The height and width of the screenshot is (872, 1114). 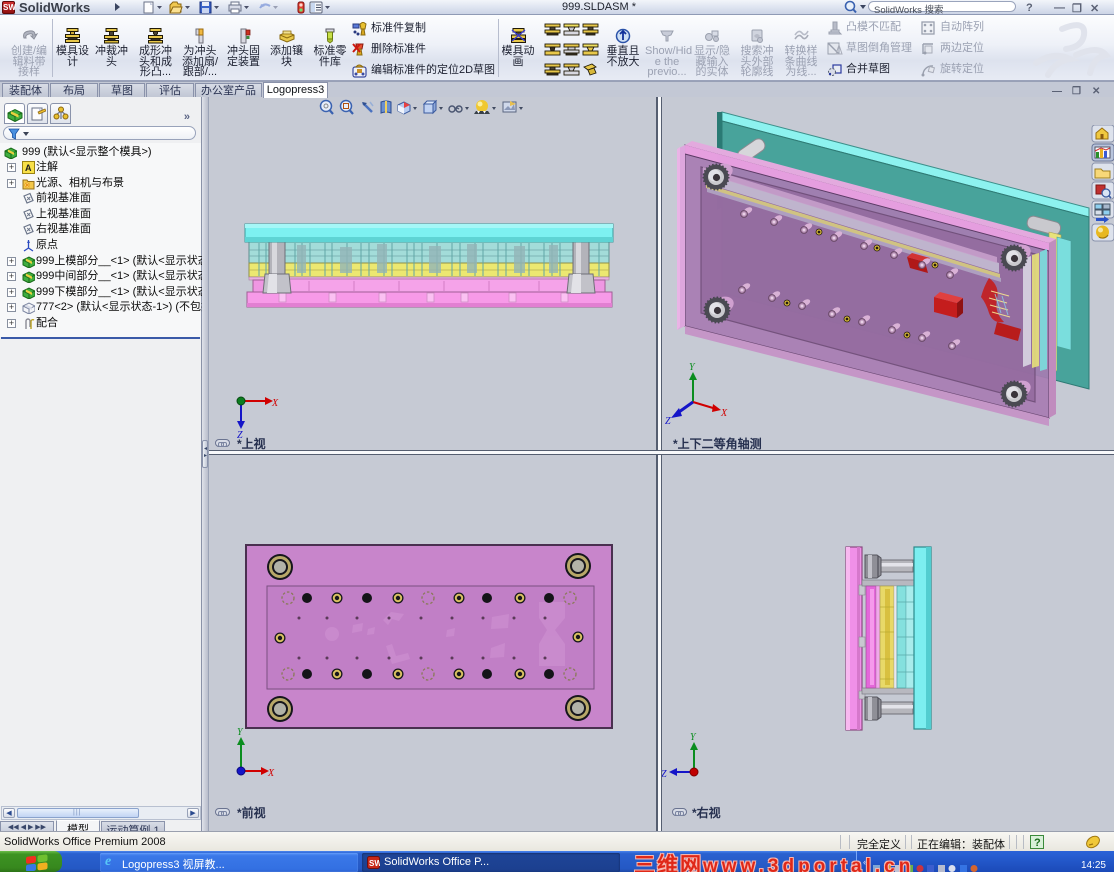 What do you see at coordinates (374, 863) in the screenshot?
I see `svg-text: SW` at bounding box center [374, 863].